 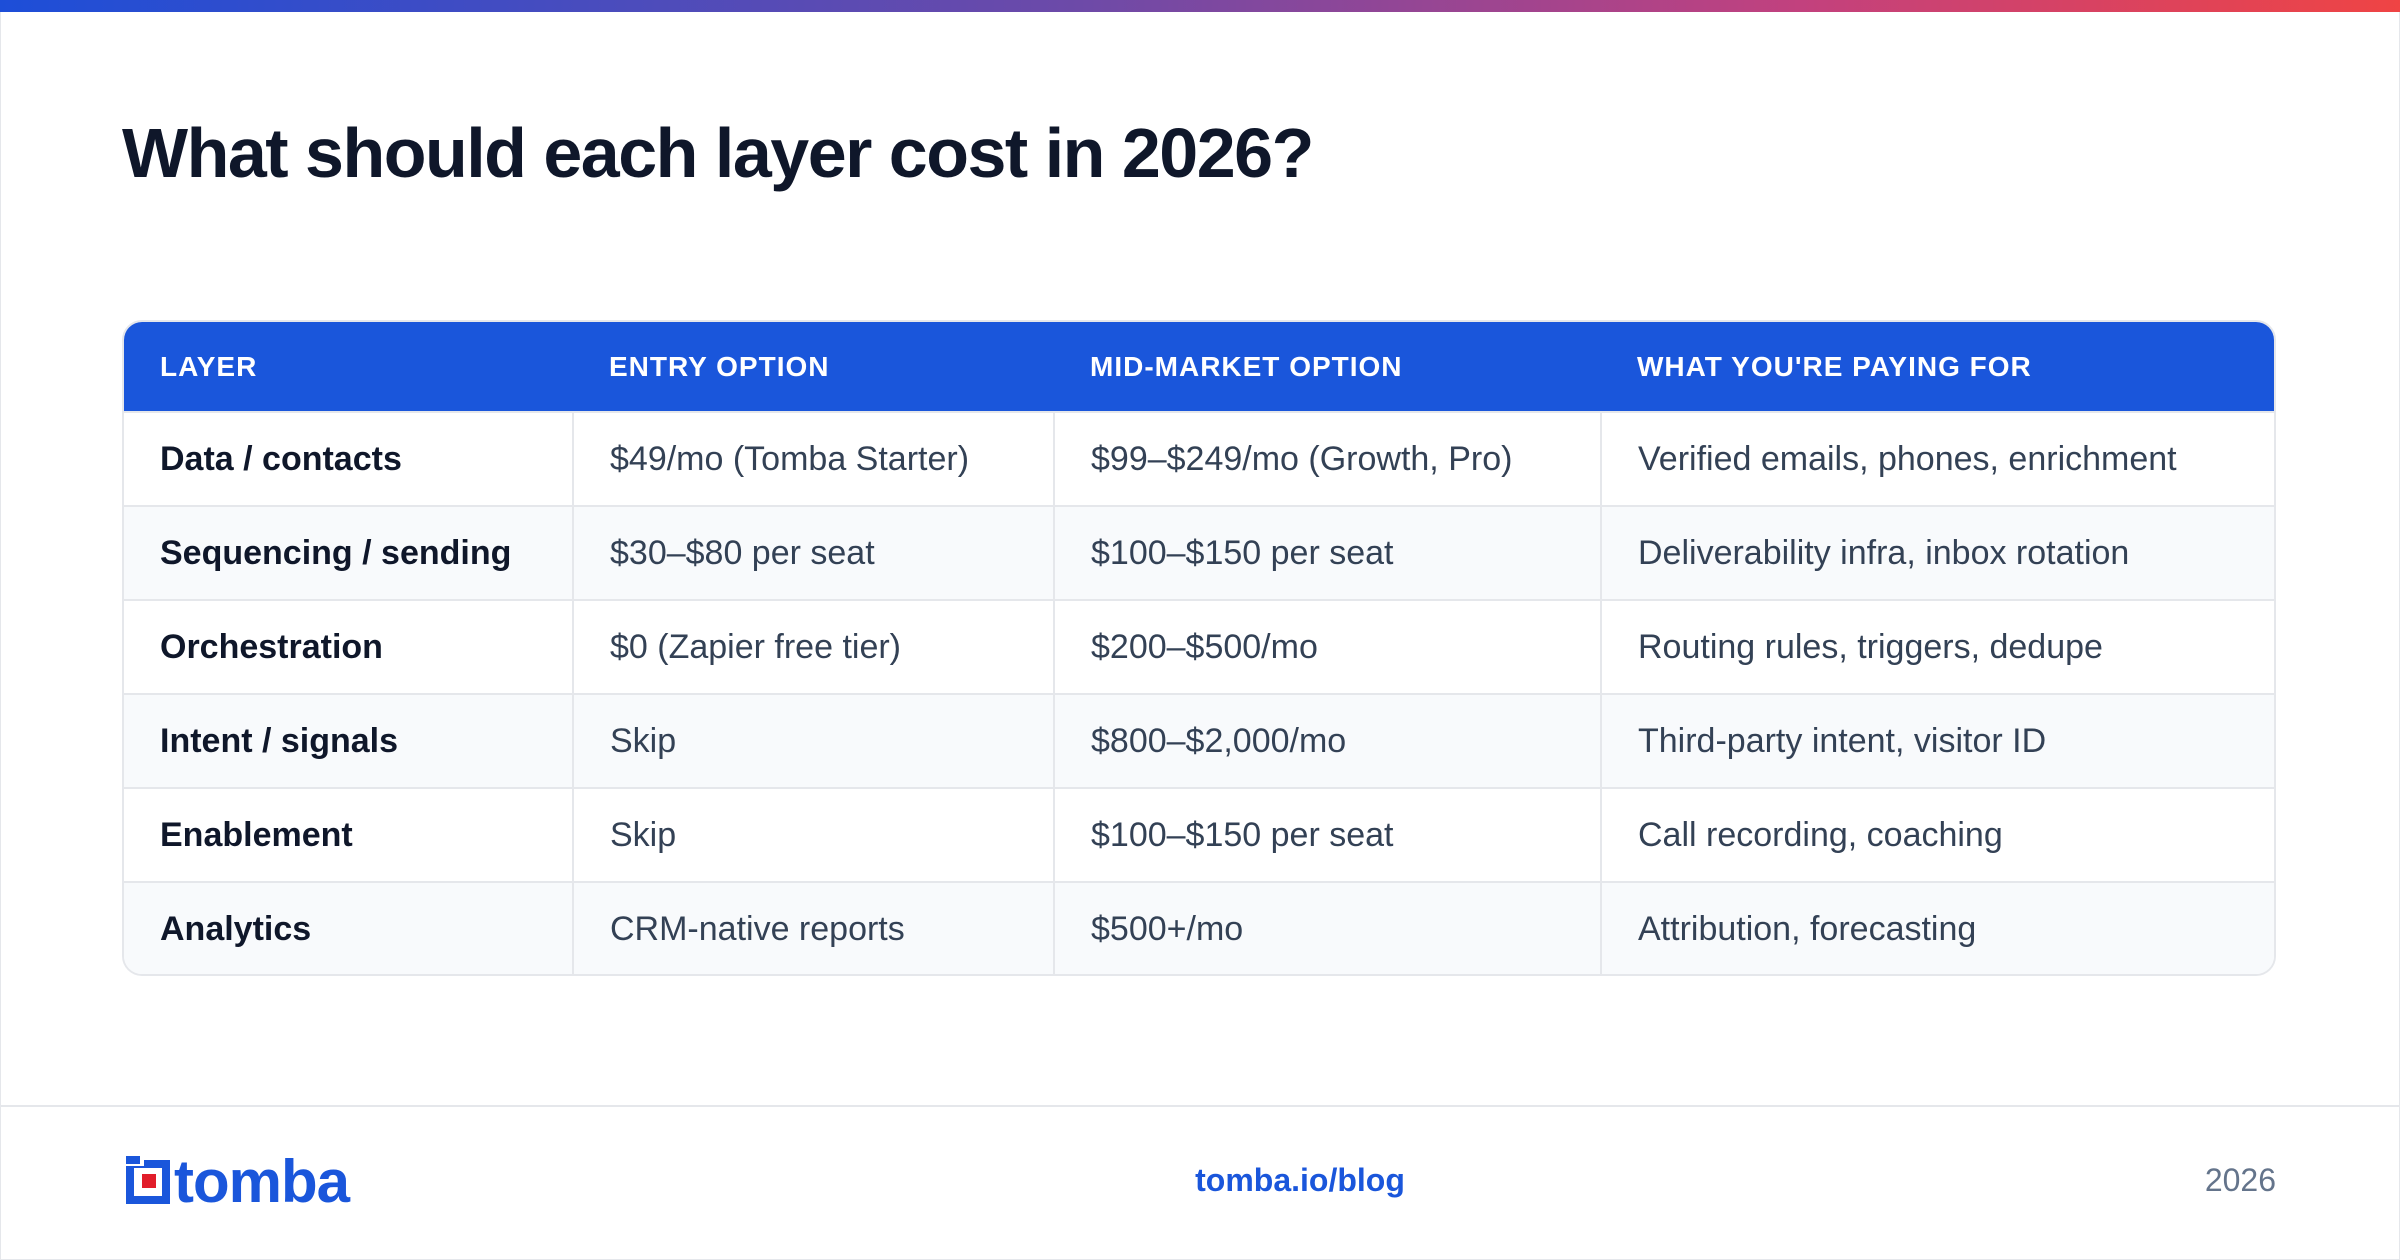 What do you see at coordinates (1327, 646) in the screenshot?
I see `cell-mid-market: $200–$500/mo` at bounding box center [1327, 646].